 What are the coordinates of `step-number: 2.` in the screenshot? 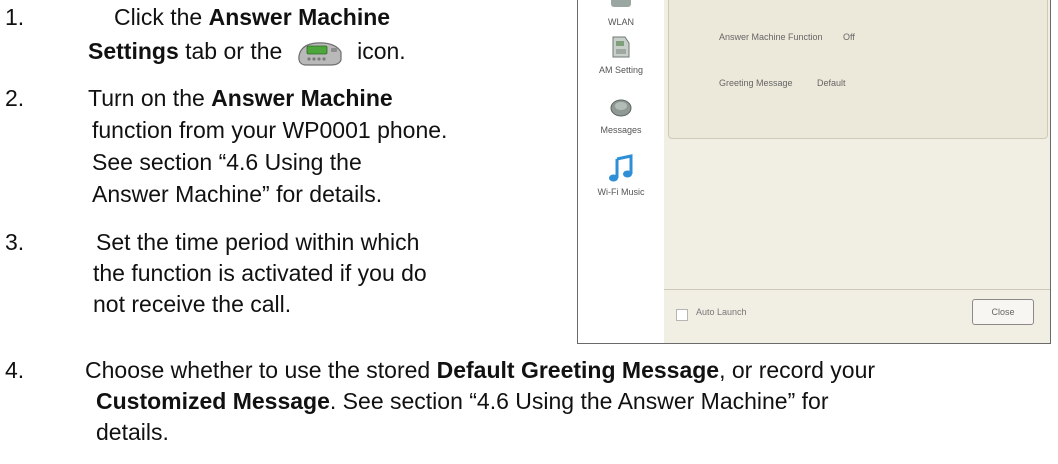 It's located at (15, 98).